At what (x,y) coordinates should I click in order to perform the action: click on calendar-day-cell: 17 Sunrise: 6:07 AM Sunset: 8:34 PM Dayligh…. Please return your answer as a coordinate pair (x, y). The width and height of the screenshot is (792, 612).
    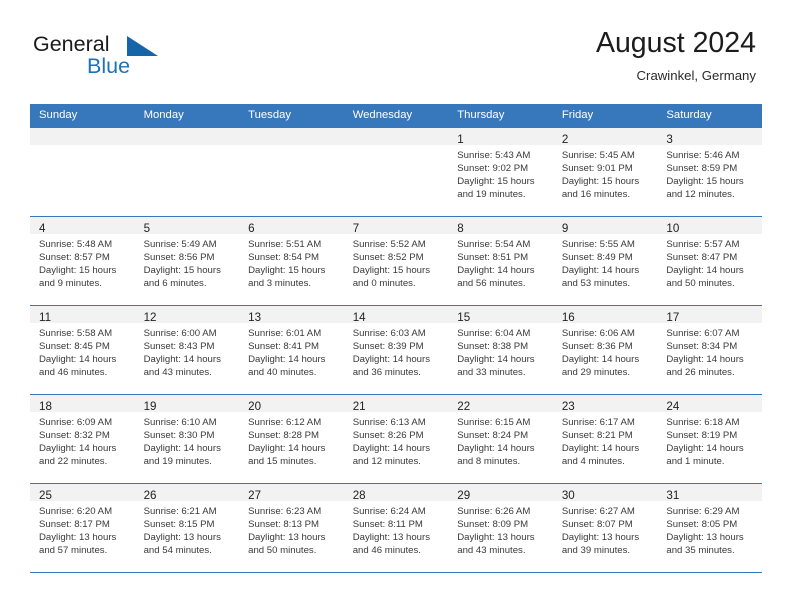
    Looking at the image, I should click on (709, 350).